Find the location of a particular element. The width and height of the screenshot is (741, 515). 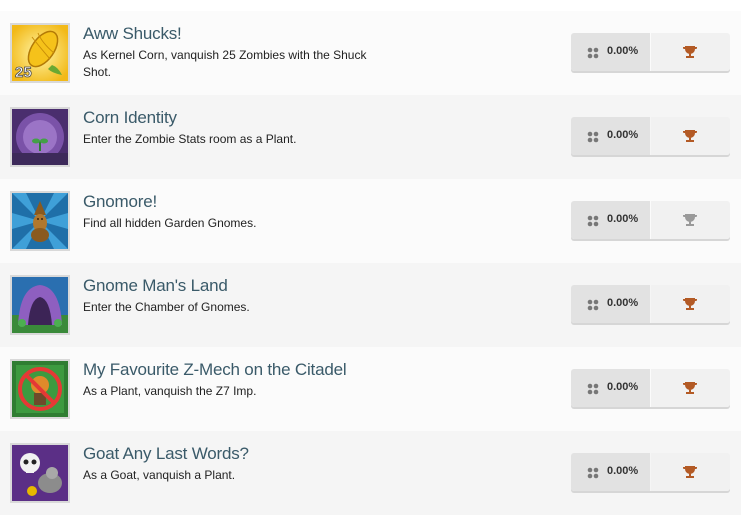

achievement-image: 25 is located at coordinates (40, 53).